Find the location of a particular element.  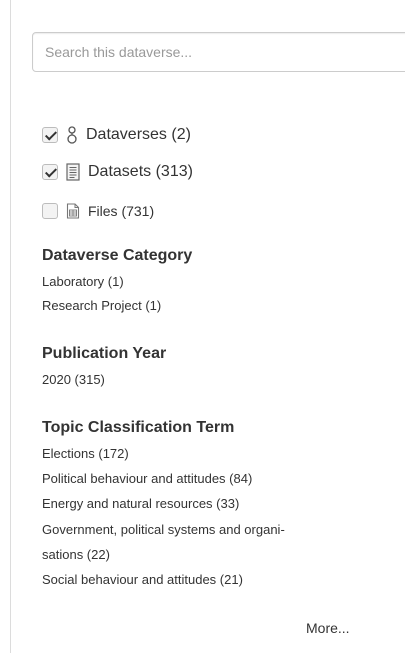

datasets-checkbox is located at coordinates (50, 172).